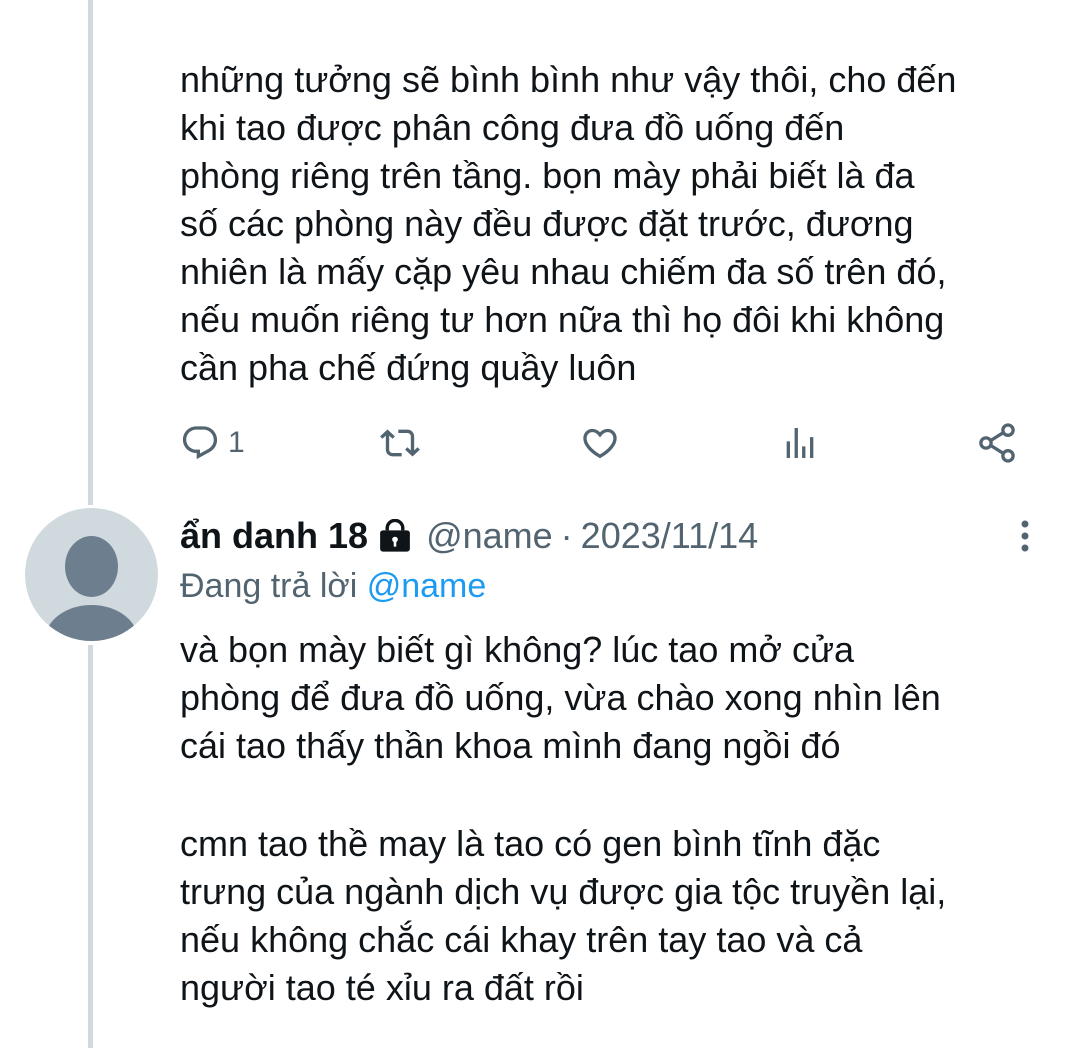 This screenshot has height=1048, width=1080. I want to click on avatar, so click(91, 574).